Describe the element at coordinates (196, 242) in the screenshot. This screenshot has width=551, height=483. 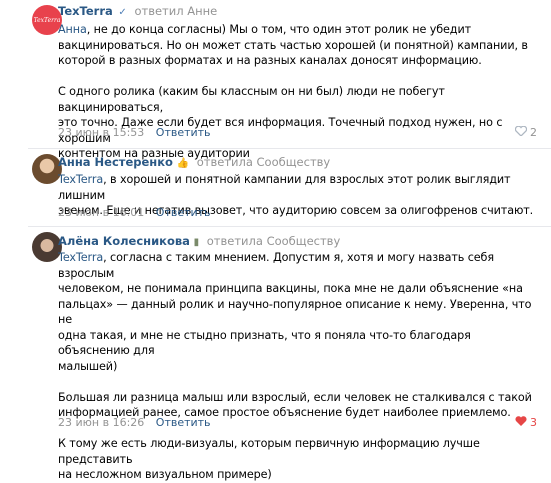
I see `bottle-badge-icon: ▮` at that location.